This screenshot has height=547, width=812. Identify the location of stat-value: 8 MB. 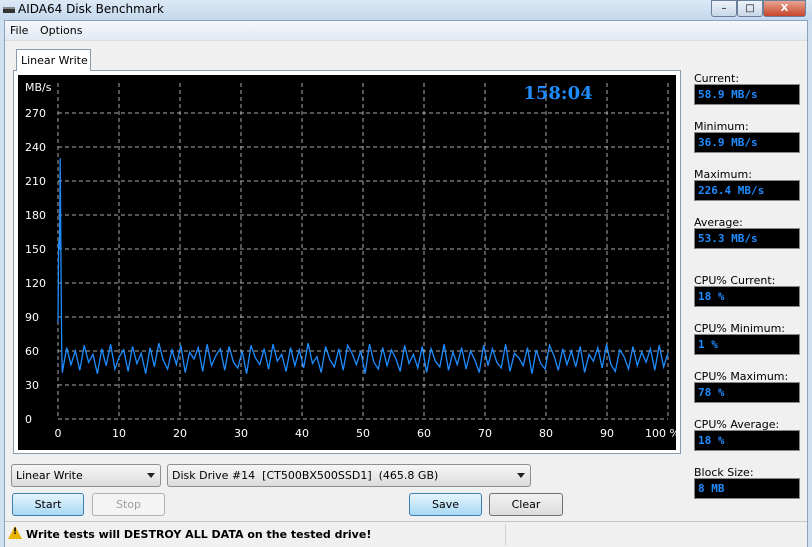
(747, 488).